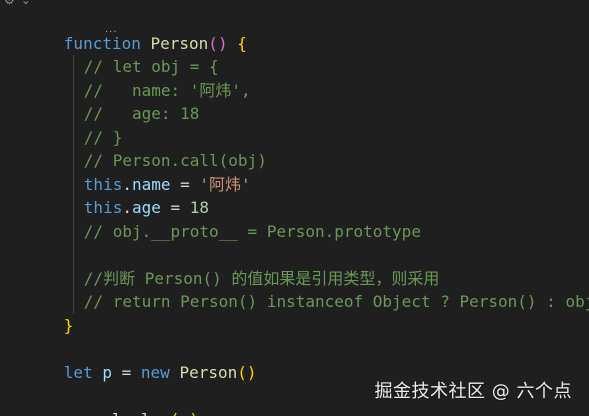 The image size is (589, 416). I want to click on paren-close: ), so click(194, 413).